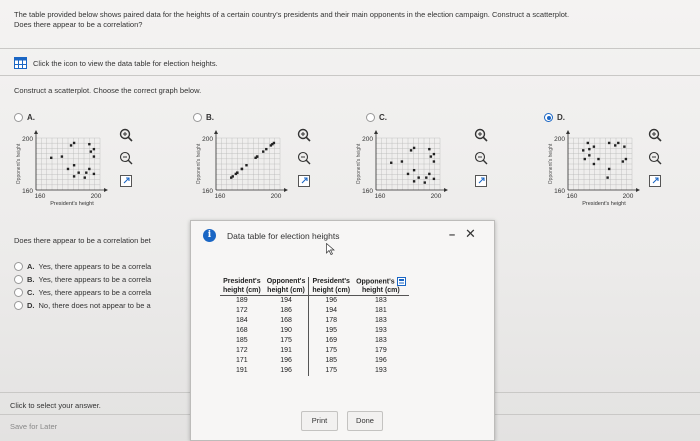  Describe the element at coordinates (365, 421) in the screenshot. I see `done-button: Done` at that location.